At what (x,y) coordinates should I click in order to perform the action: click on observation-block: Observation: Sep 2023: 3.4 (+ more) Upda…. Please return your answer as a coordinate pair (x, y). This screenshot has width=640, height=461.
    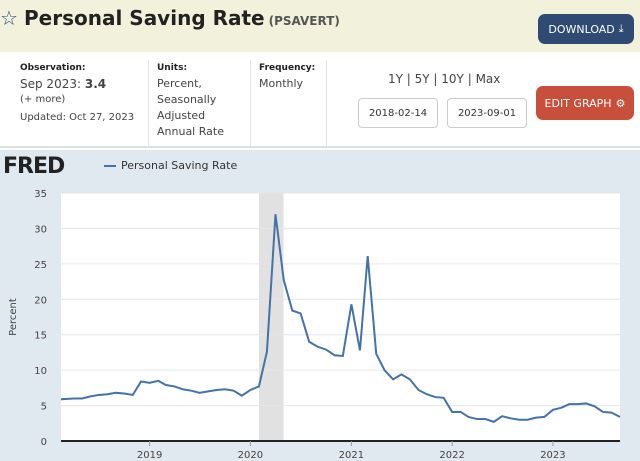
    Looking at the image, I should click on (77, 94).